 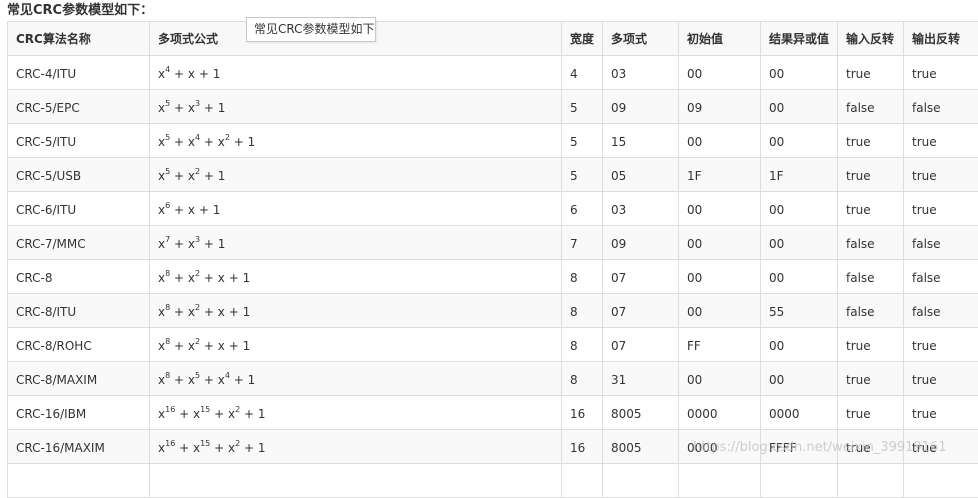 What do you see at coordinates (941, 481) in the screenshot?
I see `cell-refout` at bounding box center [941, 481].